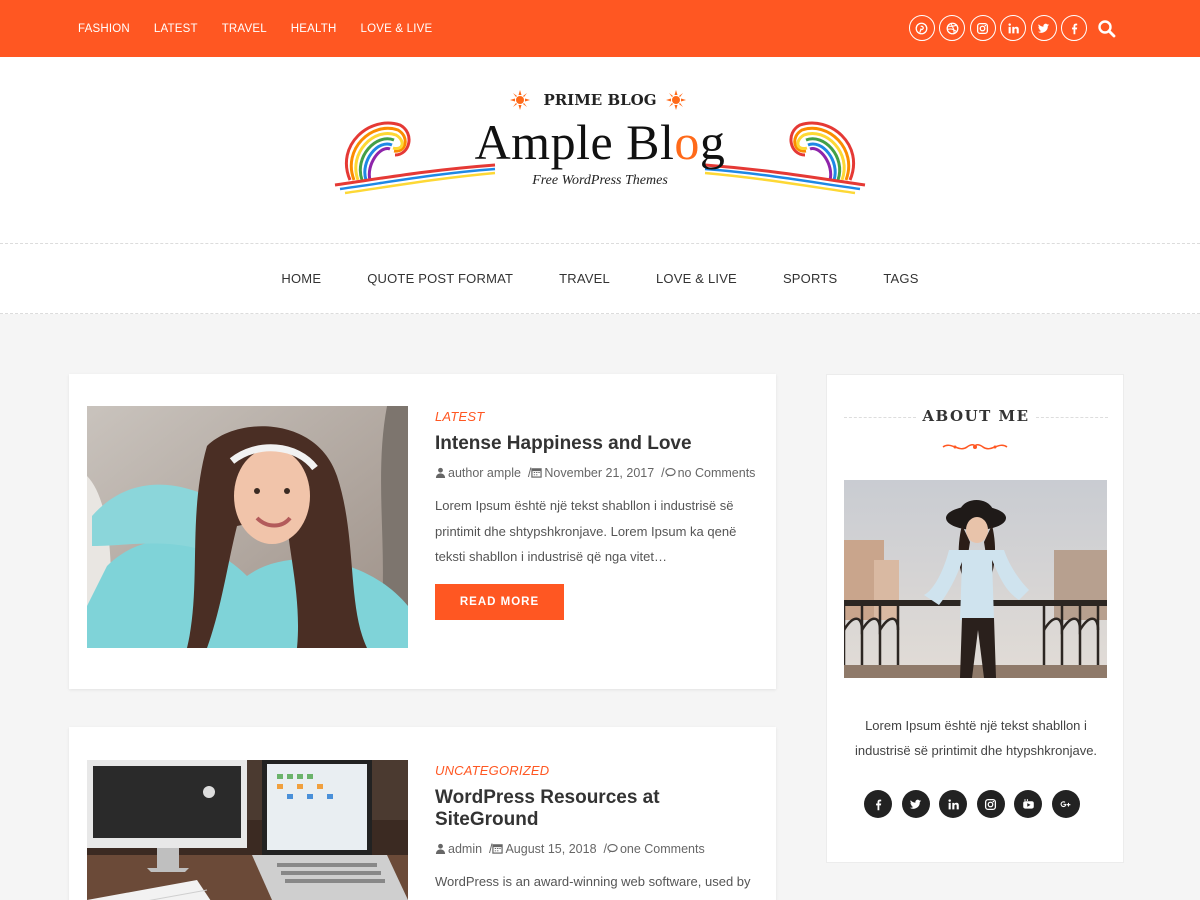  What do you see at coordinates (492, 770) in the screenshot?
I see `post-category: UNCATEGORIZED` at bounding box center [492, 770].